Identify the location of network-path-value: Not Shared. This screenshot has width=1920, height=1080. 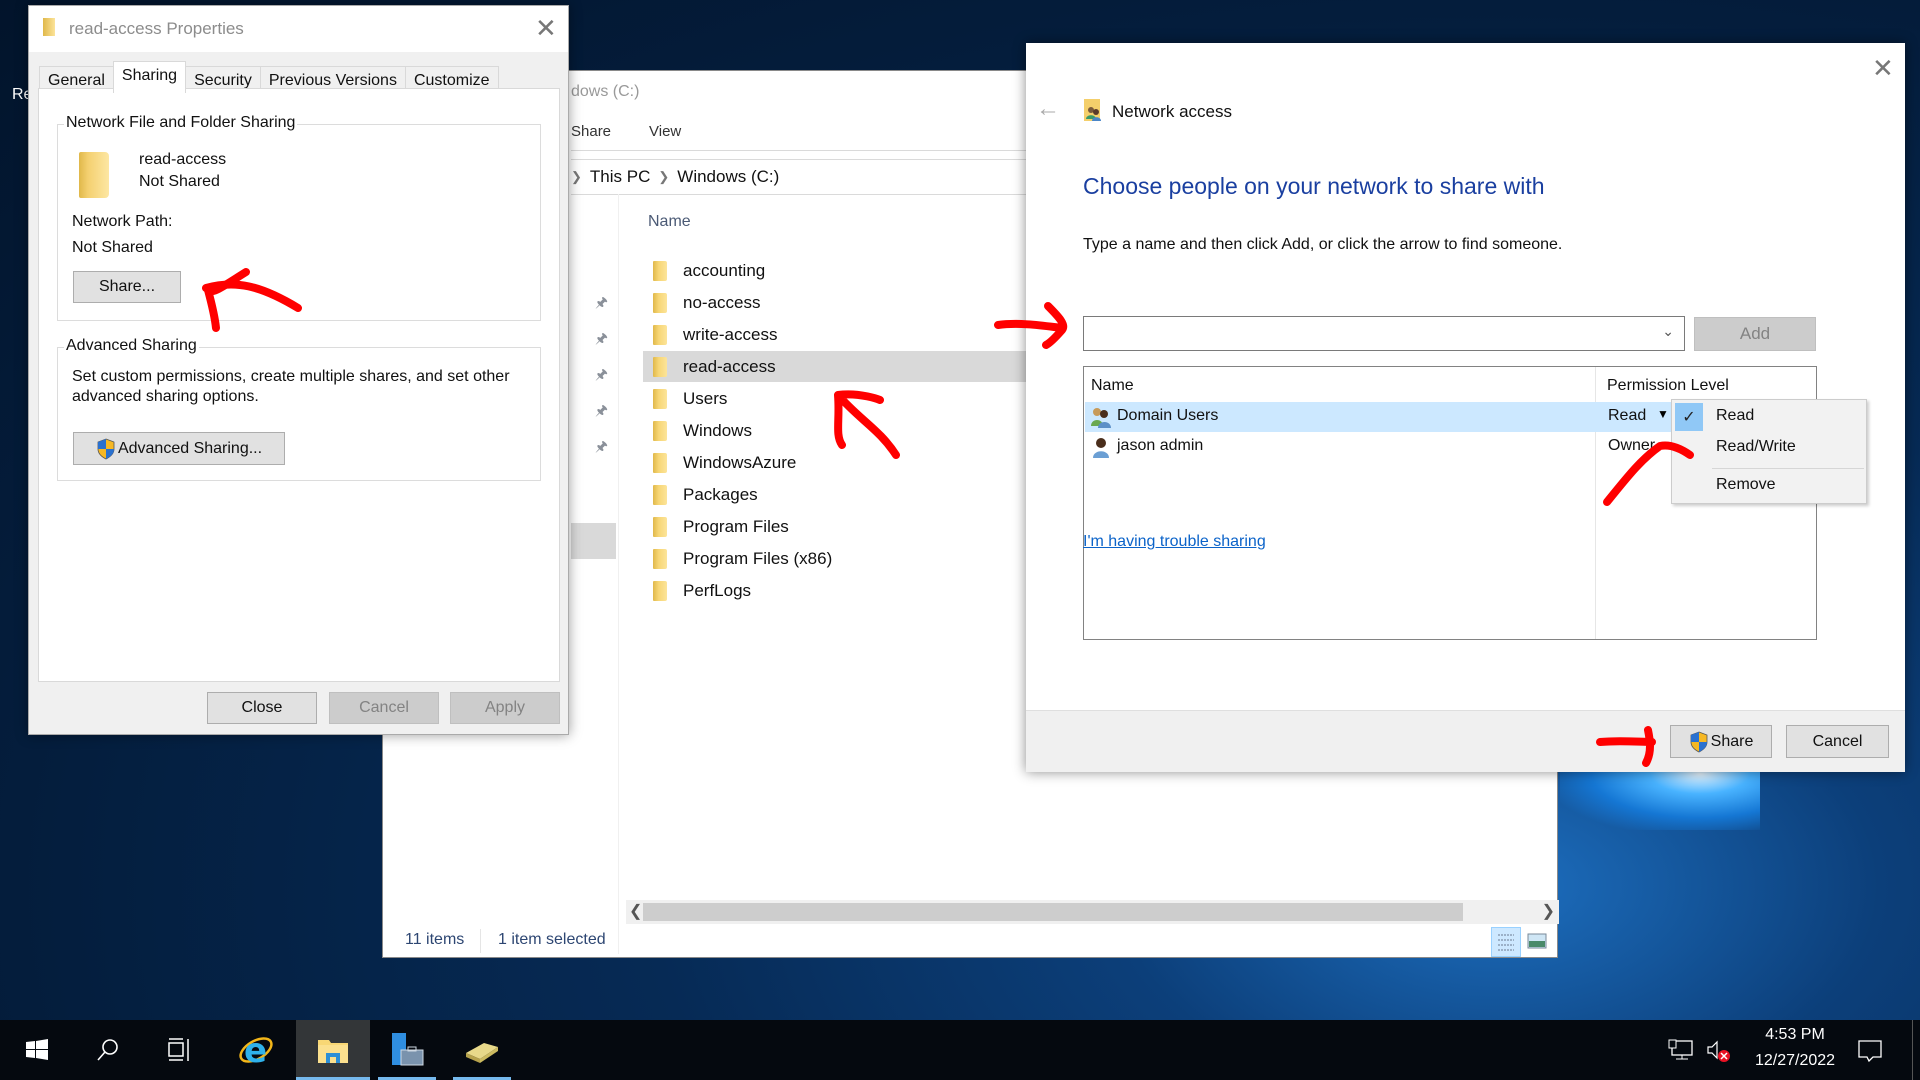
(112, 247).